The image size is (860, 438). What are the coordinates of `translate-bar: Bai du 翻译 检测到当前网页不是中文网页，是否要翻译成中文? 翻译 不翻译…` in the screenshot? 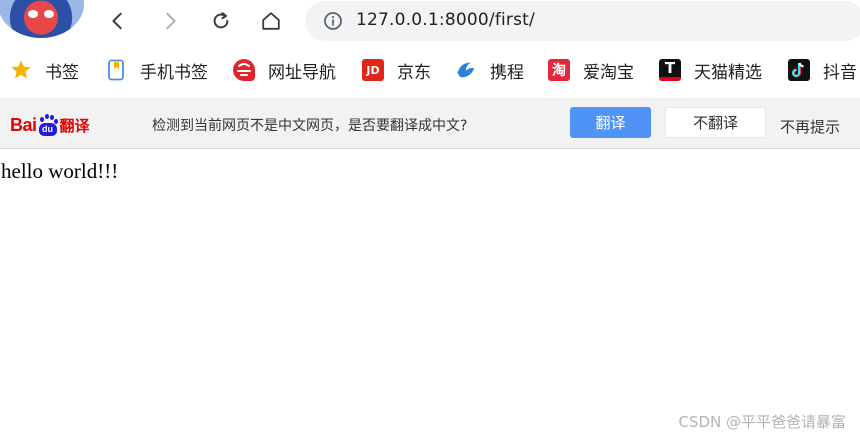 It's located at (430, 123).